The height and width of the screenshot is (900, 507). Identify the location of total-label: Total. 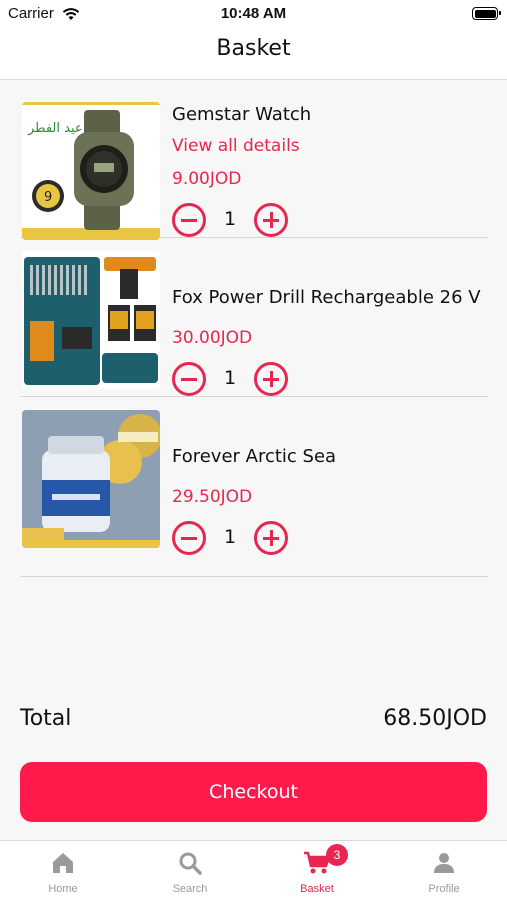
(46, 718).